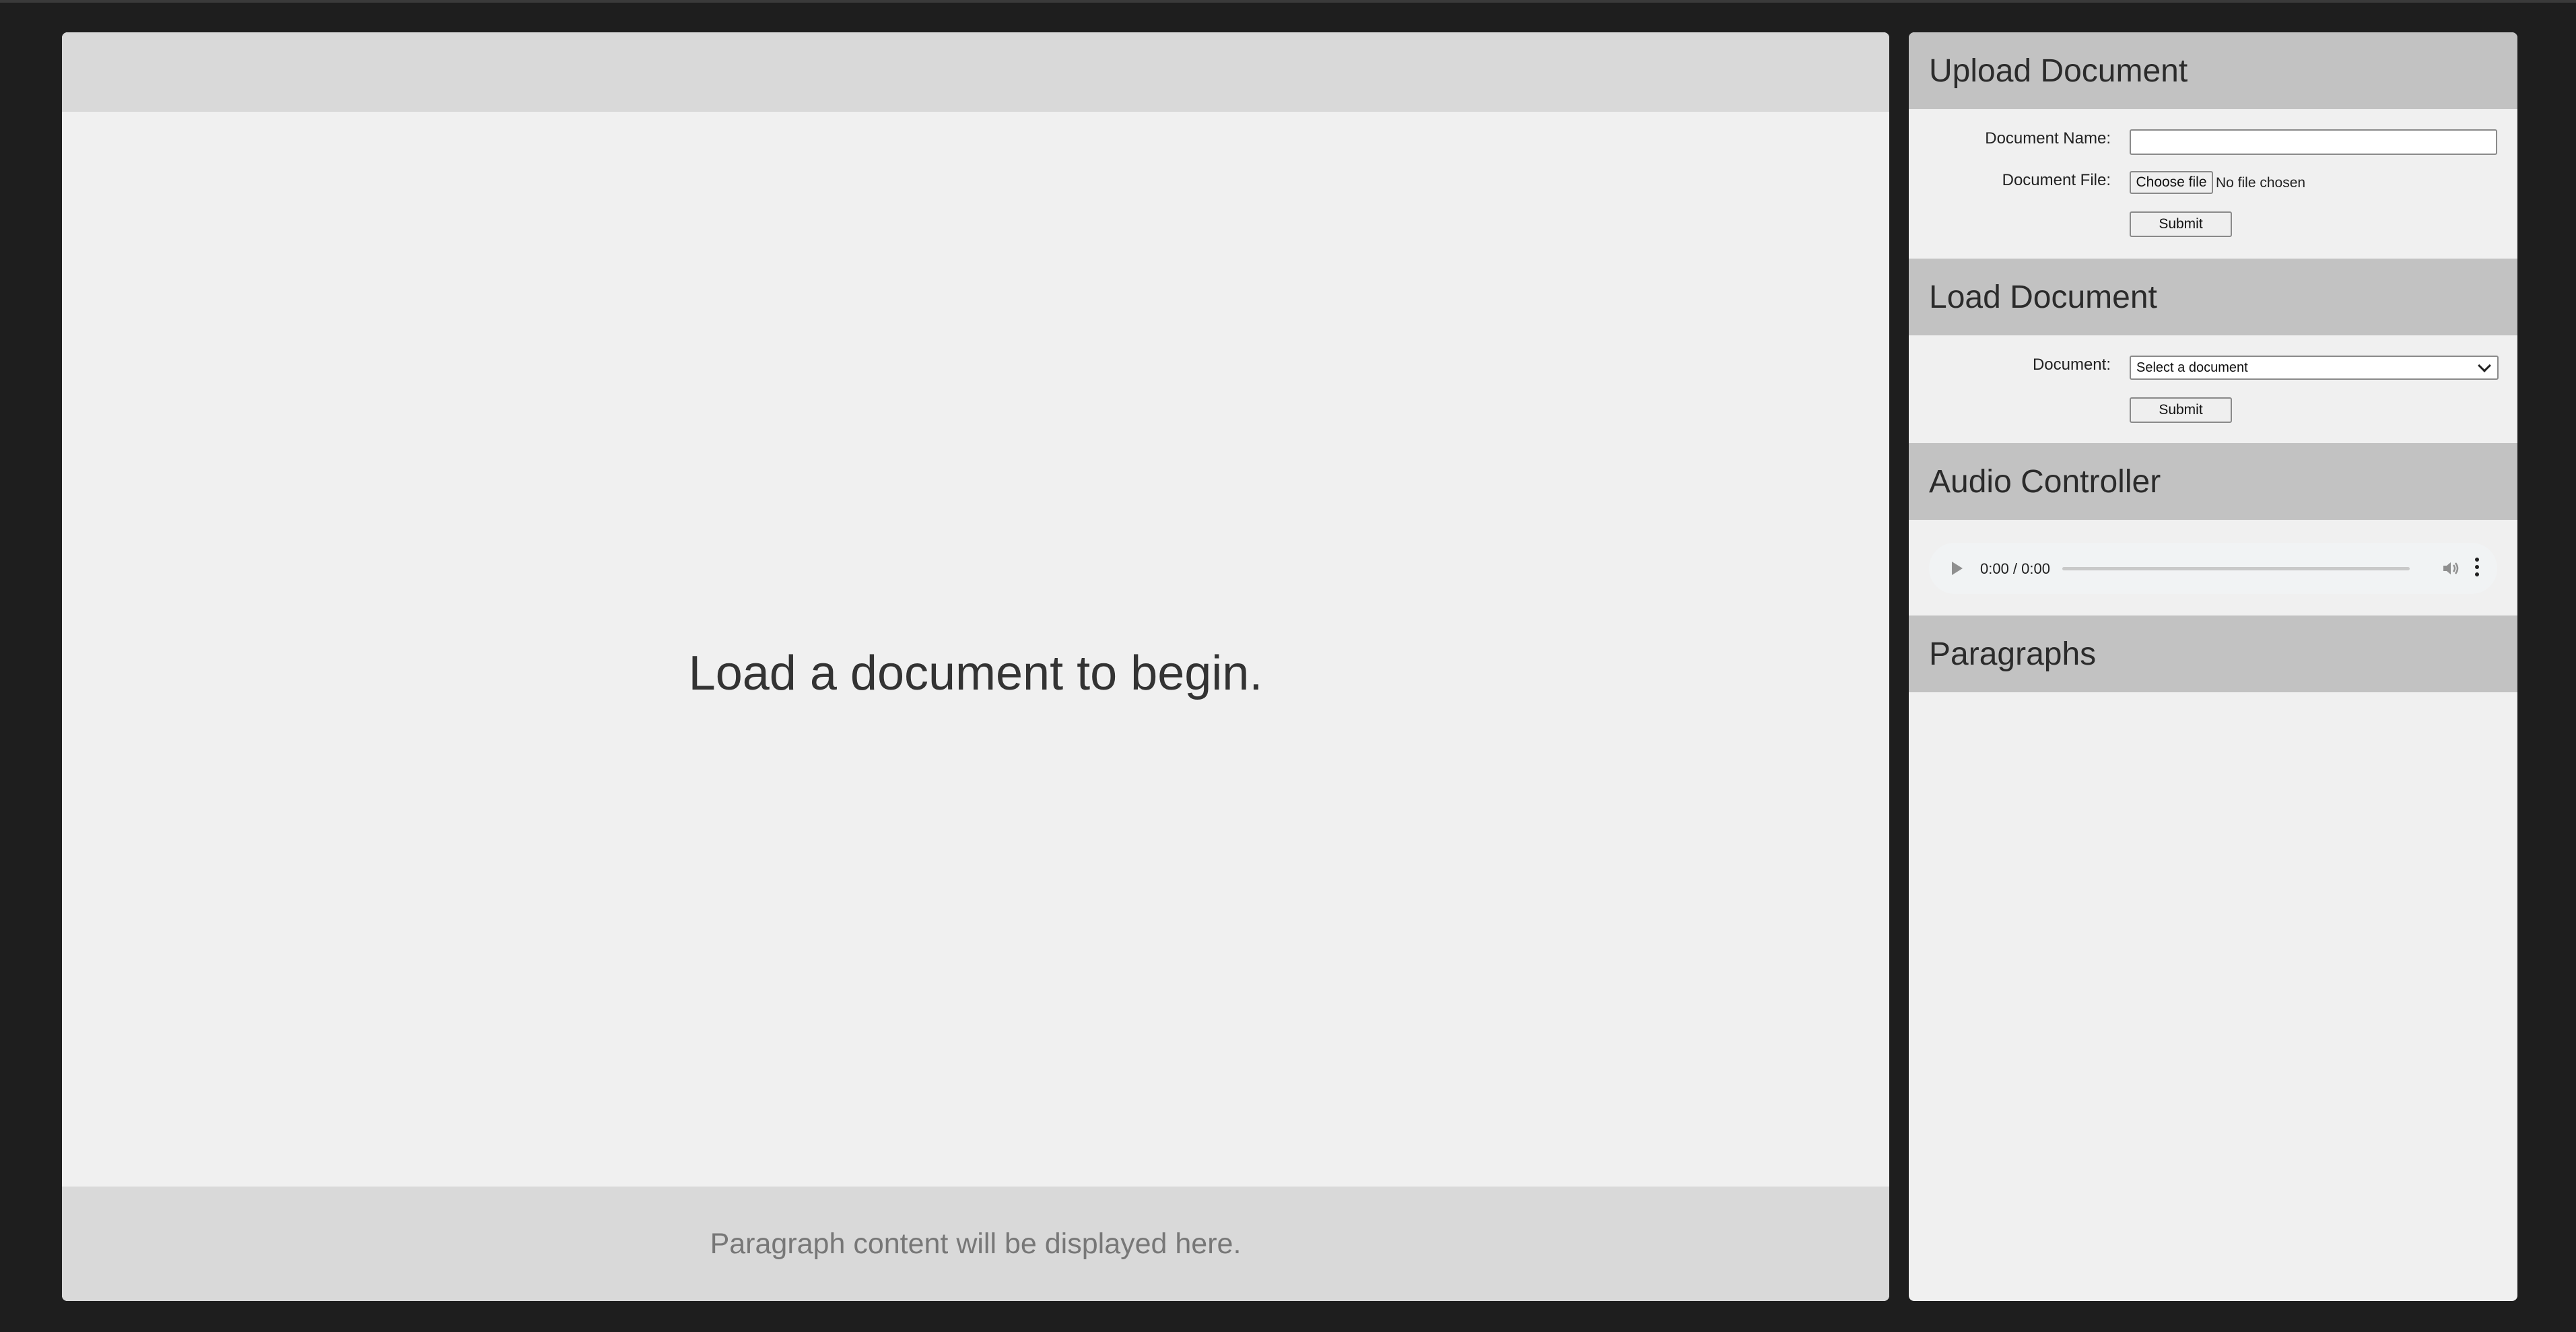 The width and height of the screenshot is (2576, 1332). I want to click on load-section-title: Load Document, so click(2043, 297).